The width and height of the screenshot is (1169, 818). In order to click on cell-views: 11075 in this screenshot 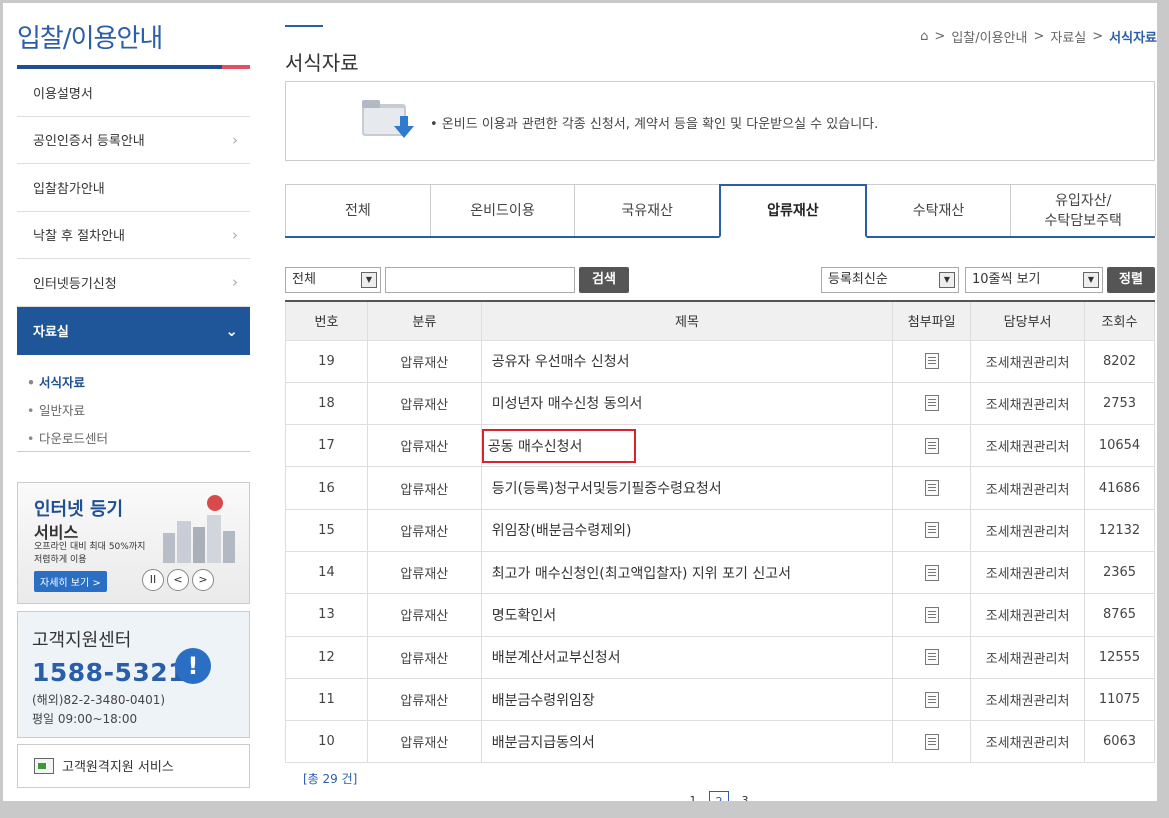, I will do `click(1119, 699)`.